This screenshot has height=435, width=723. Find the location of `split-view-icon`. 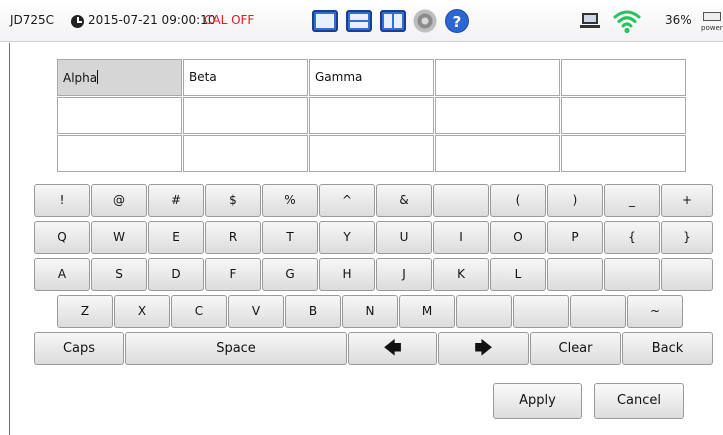

split-view-icon is located at coordinates (393, 21).